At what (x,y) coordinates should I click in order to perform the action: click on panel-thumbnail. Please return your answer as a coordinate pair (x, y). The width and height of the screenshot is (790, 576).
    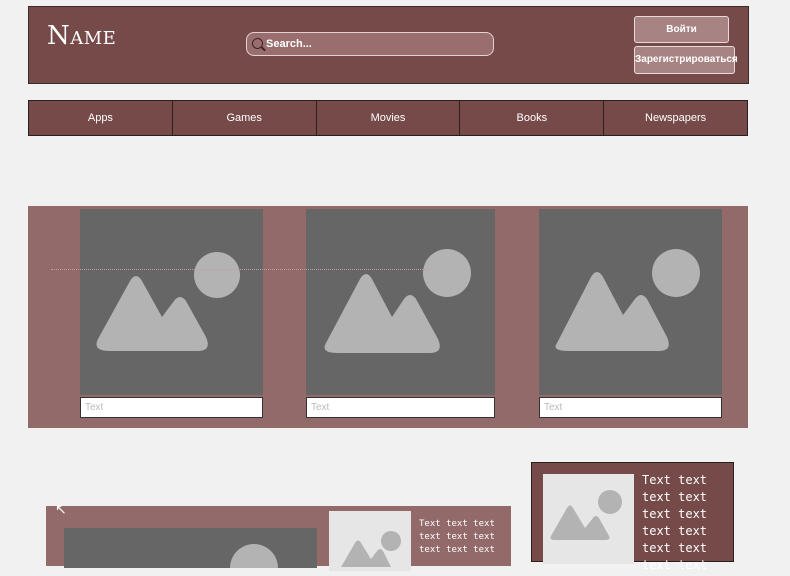
    Looking at the image, I should click on (370, 541).